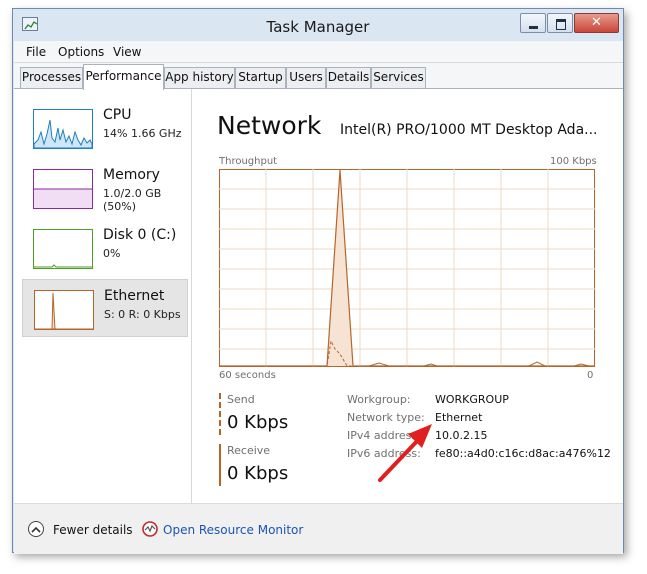  I want to click on resource-item-disk: Disk 0 (C:) 0%, so click(105, 248).